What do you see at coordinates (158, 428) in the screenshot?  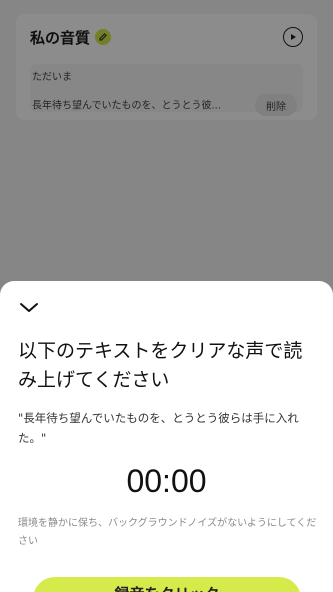 I see `reading-text: "長年待ち望んでいたものを、とうとう彼らは手に入れた。"` at bounding box center [158, 428].